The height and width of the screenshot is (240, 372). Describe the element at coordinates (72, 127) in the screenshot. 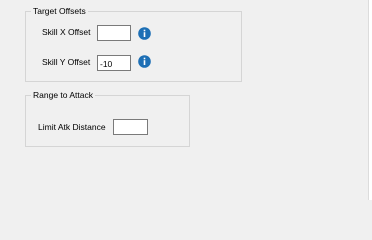

I see `limit-atk-distance-label: Limit Atk Distance` at that location.